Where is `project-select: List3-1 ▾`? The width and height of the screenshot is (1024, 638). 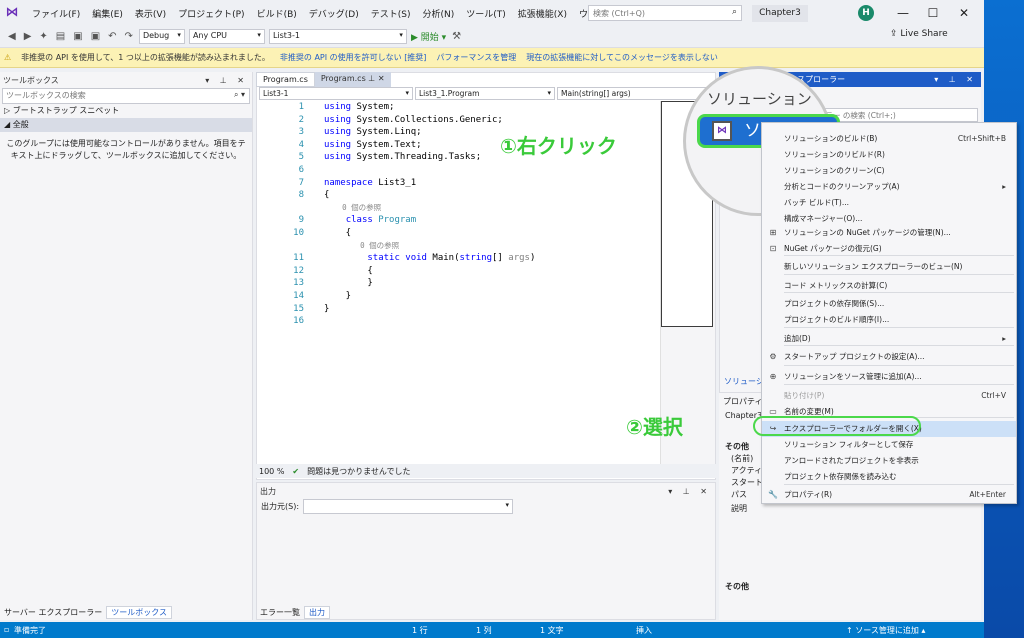
project-select: List3-1 ▾ is located at coordinates (337, 36).